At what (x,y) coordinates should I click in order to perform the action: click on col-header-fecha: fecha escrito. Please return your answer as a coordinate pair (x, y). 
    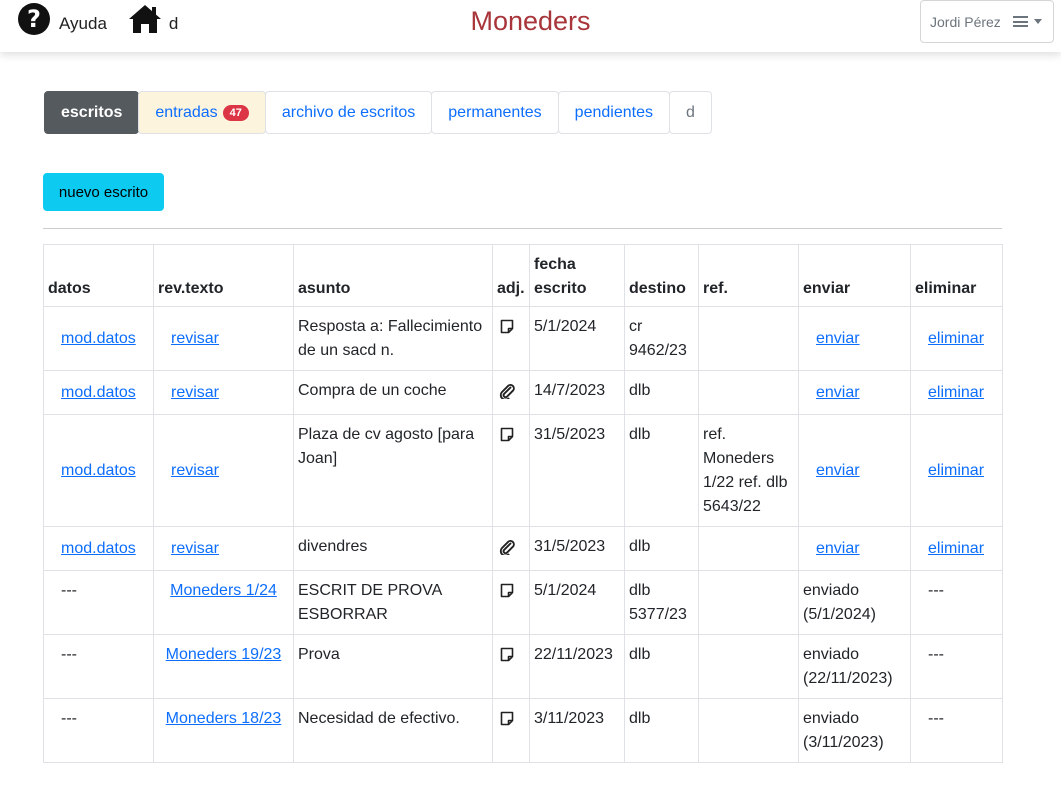
    Looking at the image, I should click on (577, 275).